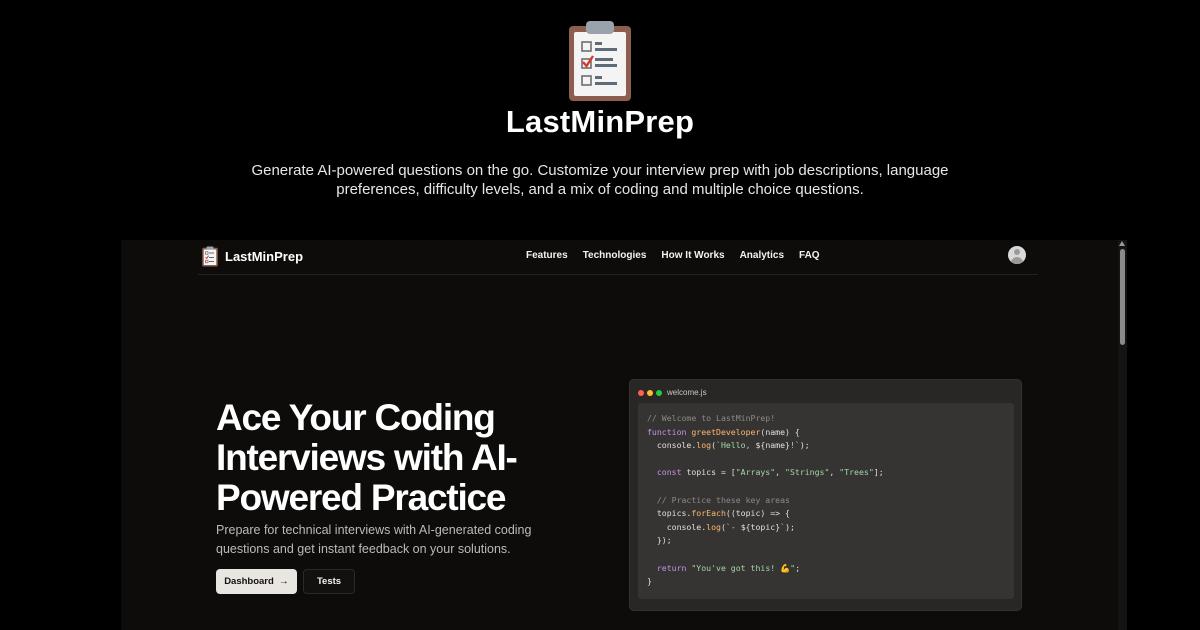 This screenshot has height=630, width=1200. Describe the element at coordinates (809, 255) in the screenshot. I see `nav-link-faq: FAQ` at that location.